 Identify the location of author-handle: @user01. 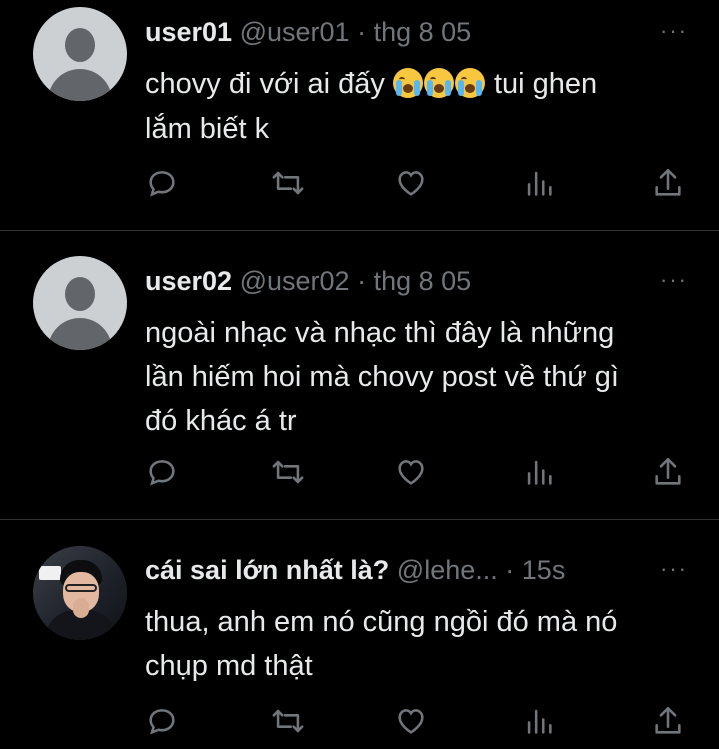
(295, 32).